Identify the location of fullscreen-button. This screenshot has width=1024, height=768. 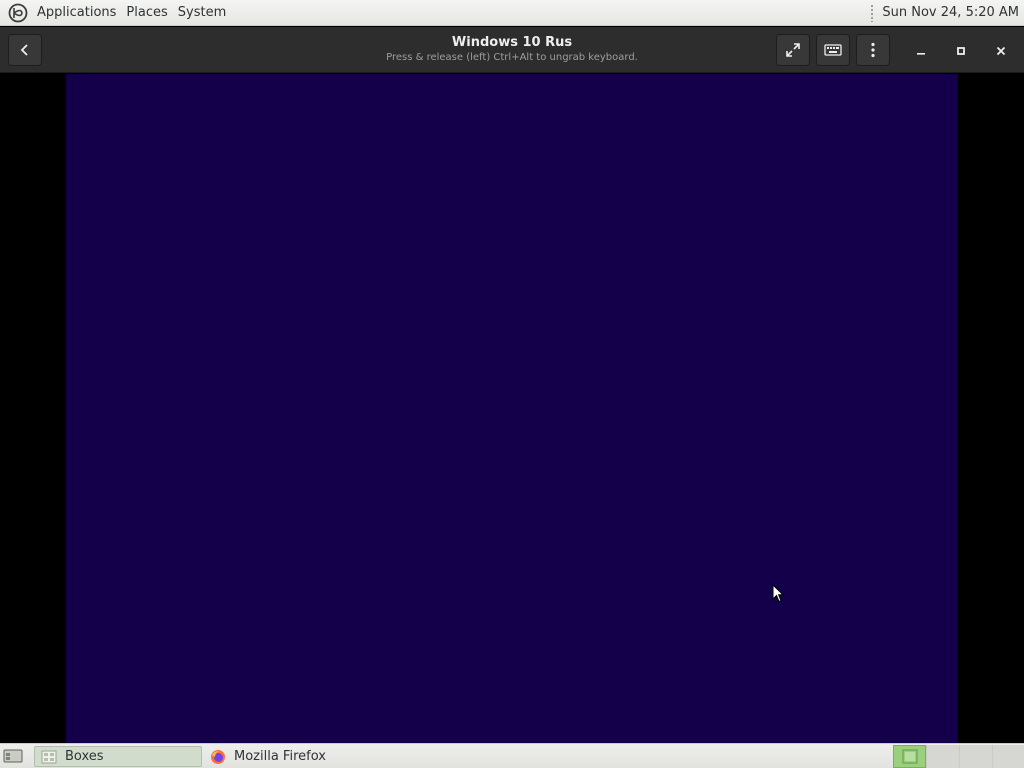
(793, 50).